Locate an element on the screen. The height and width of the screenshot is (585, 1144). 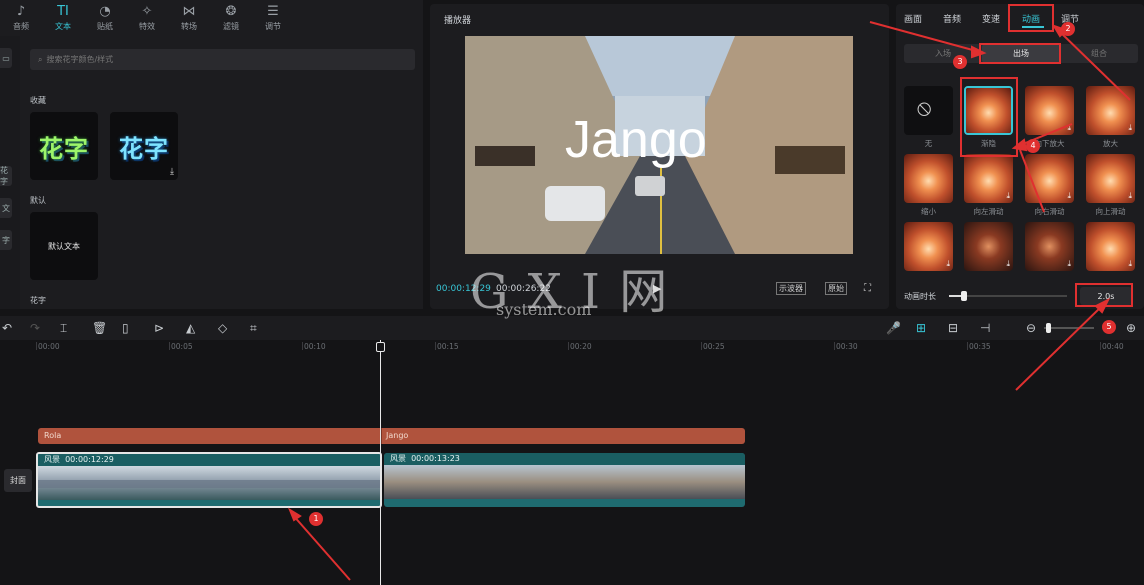
step-badge-2: 2 is located at coordinates (1068, 29).